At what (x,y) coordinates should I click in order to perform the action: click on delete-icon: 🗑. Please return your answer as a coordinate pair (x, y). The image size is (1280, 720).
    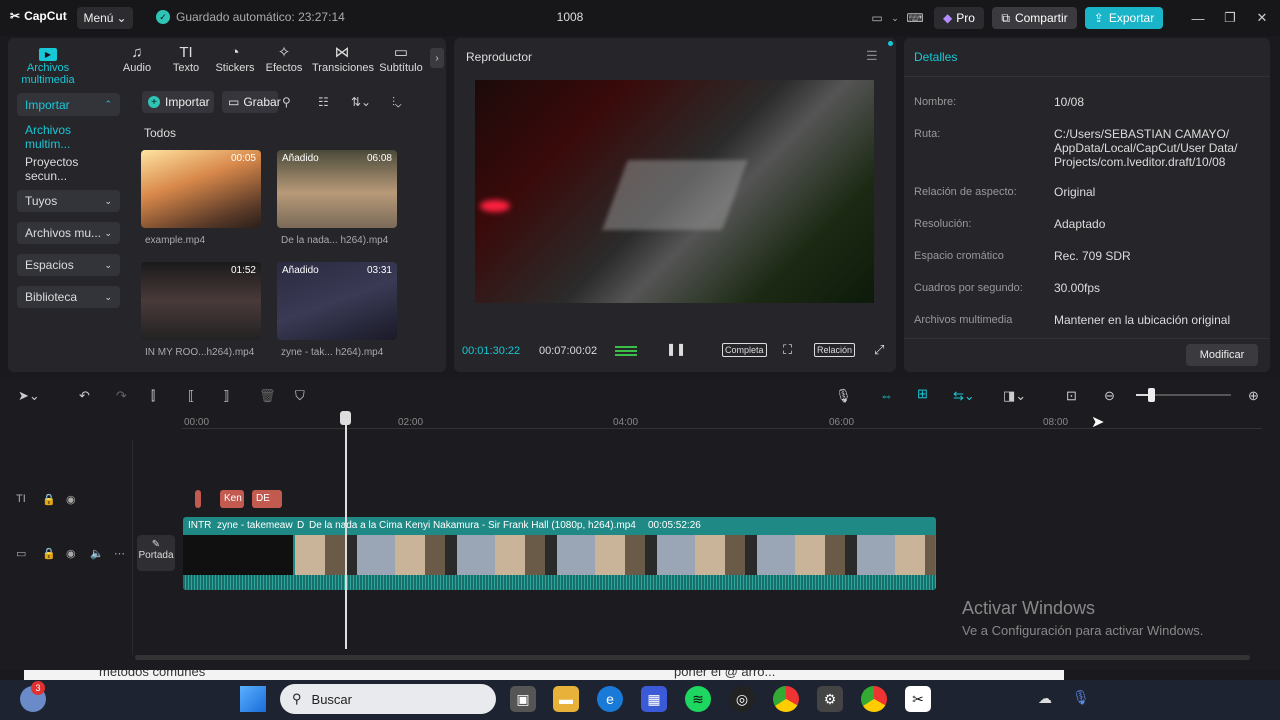
    Looking at the image, I should click on (267, 396).